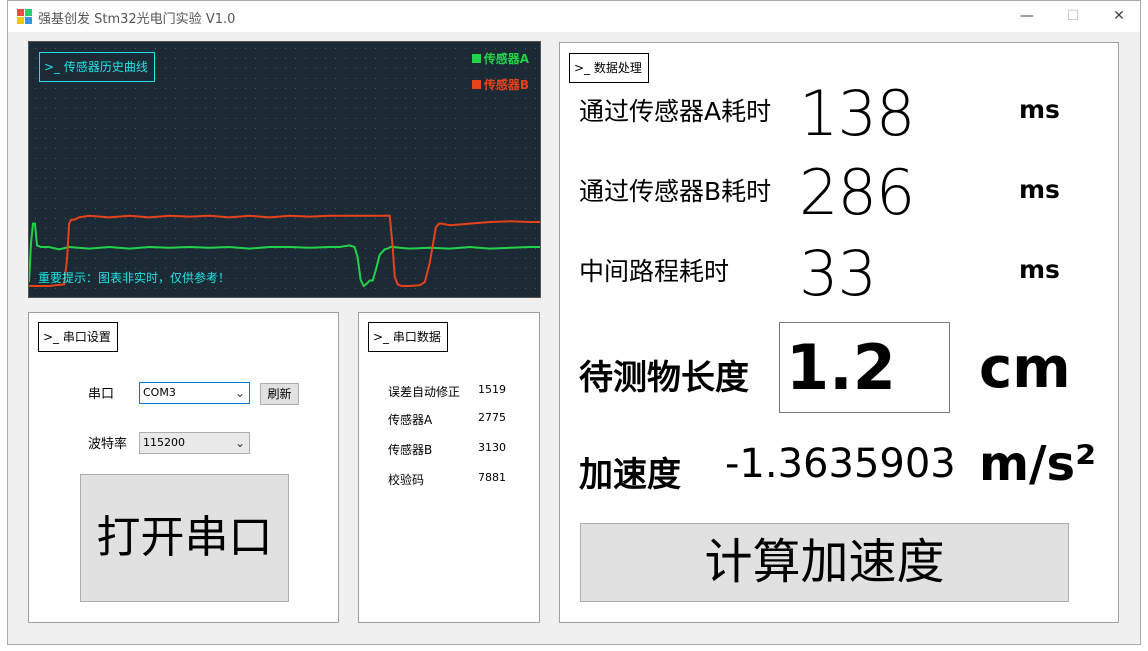  What do you see at coordinates (424, 392) in the screenshot?
I see `data-row-label: 误差自动修正` at bounding box center [424, 392].